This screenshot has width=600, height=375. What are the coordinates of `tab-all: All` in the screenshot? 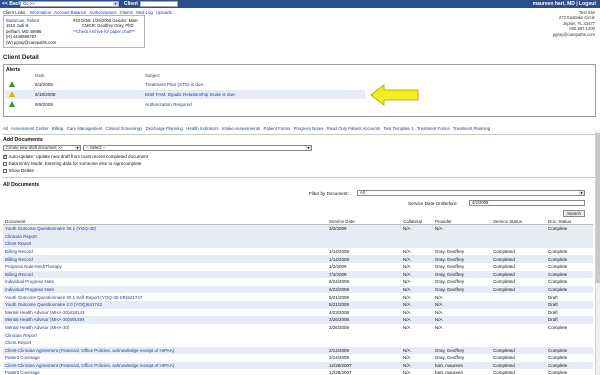 It's located at (5, 128).